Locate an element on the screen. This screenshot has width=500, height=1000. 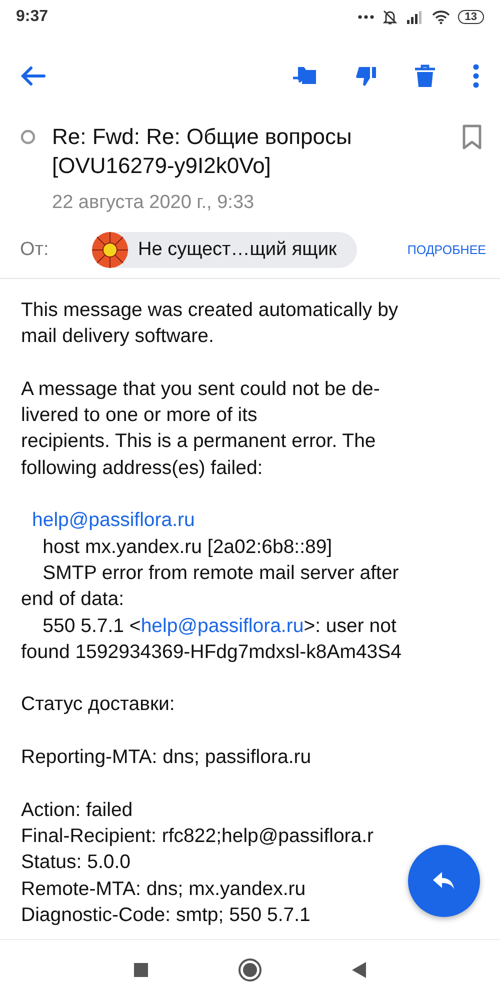
status-time: 9:37 is located at coordinates (32, 17).